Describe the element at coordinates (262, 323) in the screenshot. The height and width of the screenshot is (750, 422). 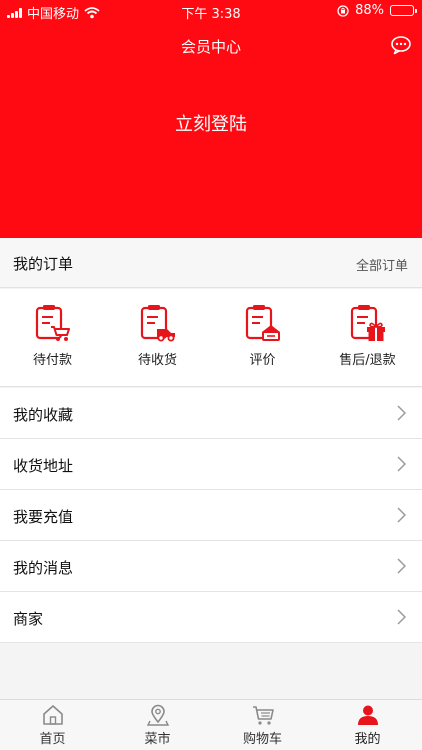
I see `review-icon` at that location.